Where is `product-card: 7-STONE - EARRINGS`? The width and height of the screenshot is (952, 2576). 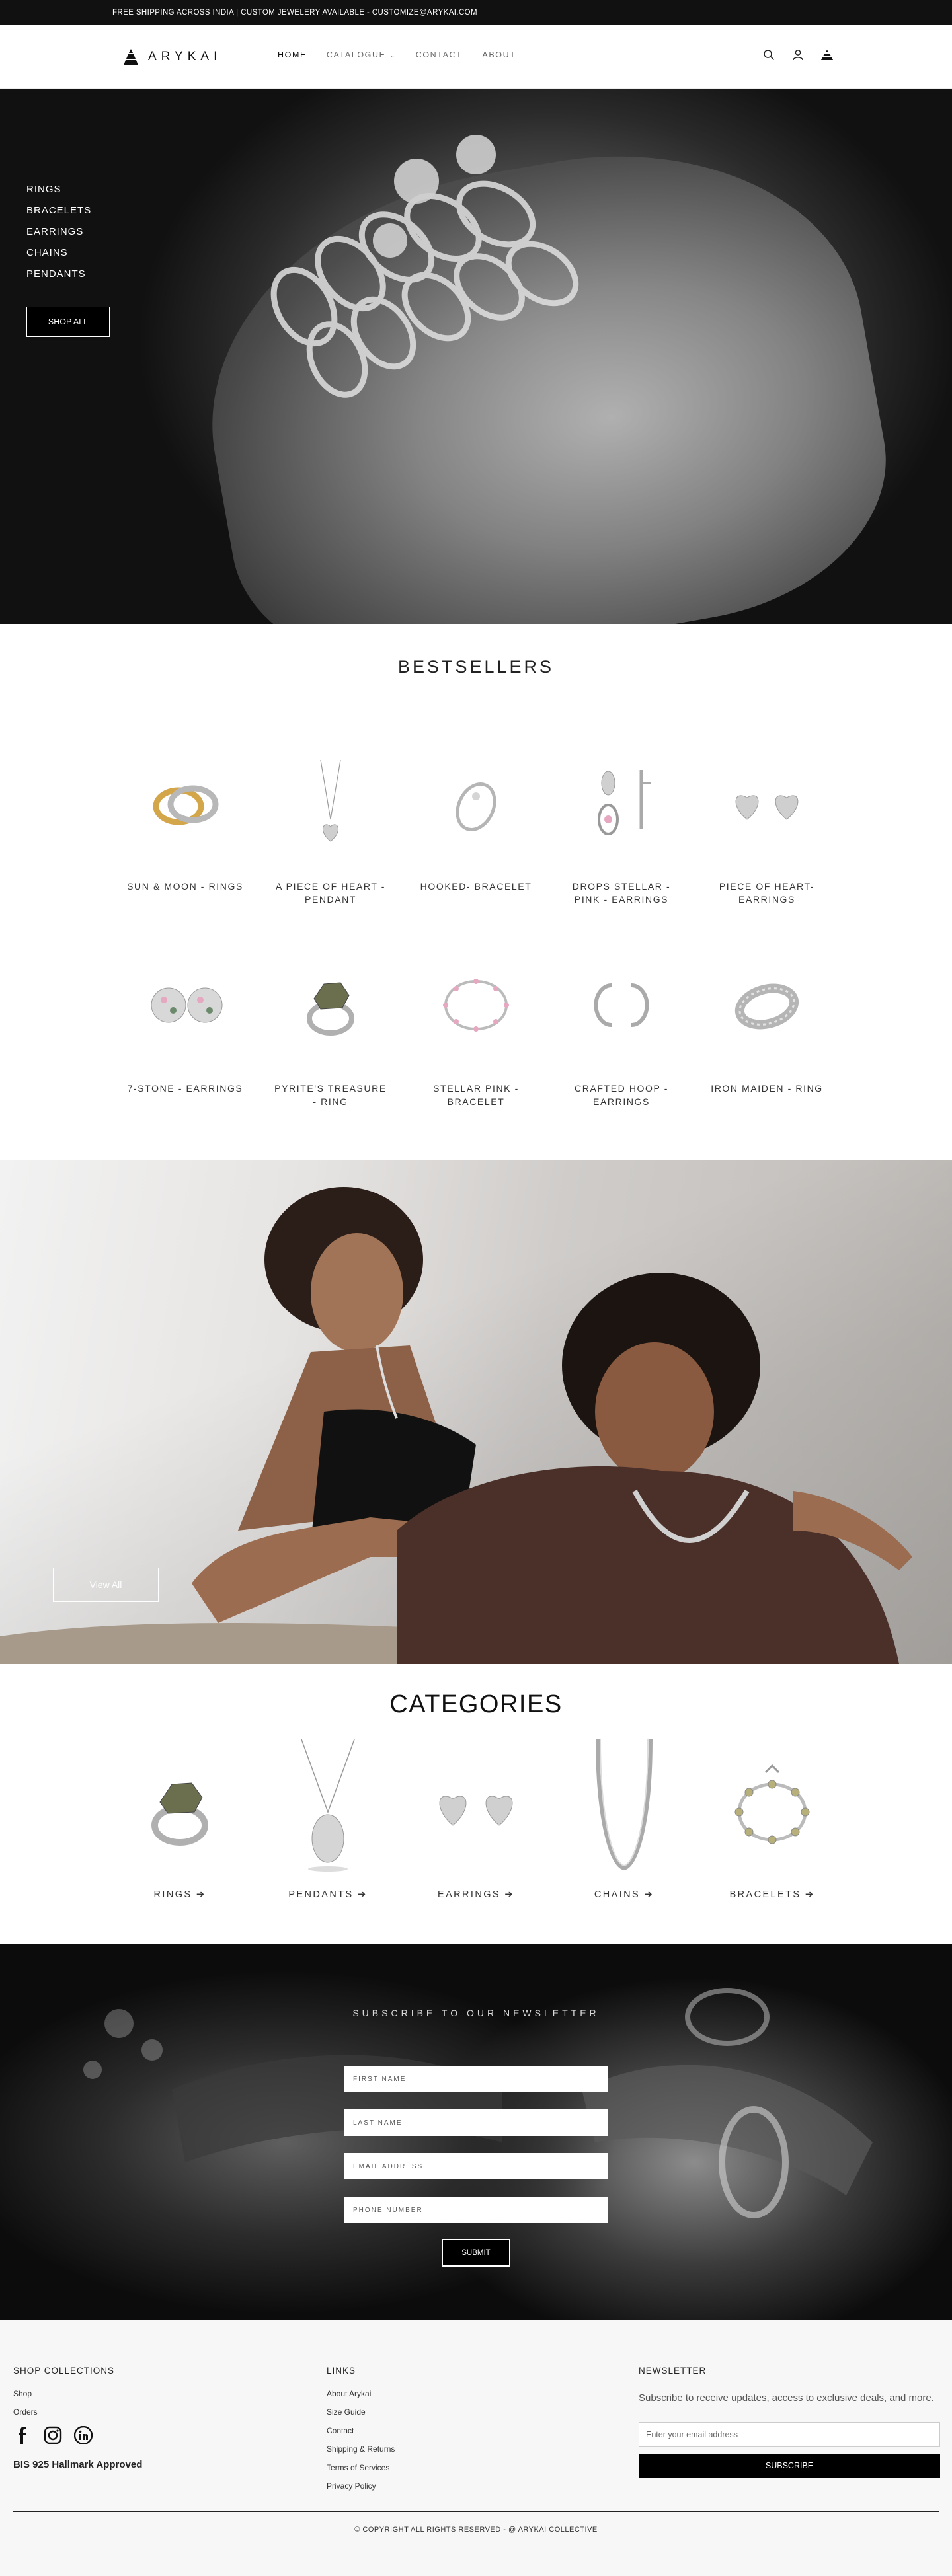 product-card: 7-STONE - EARRINGS is located at coordinates (185, 1024).